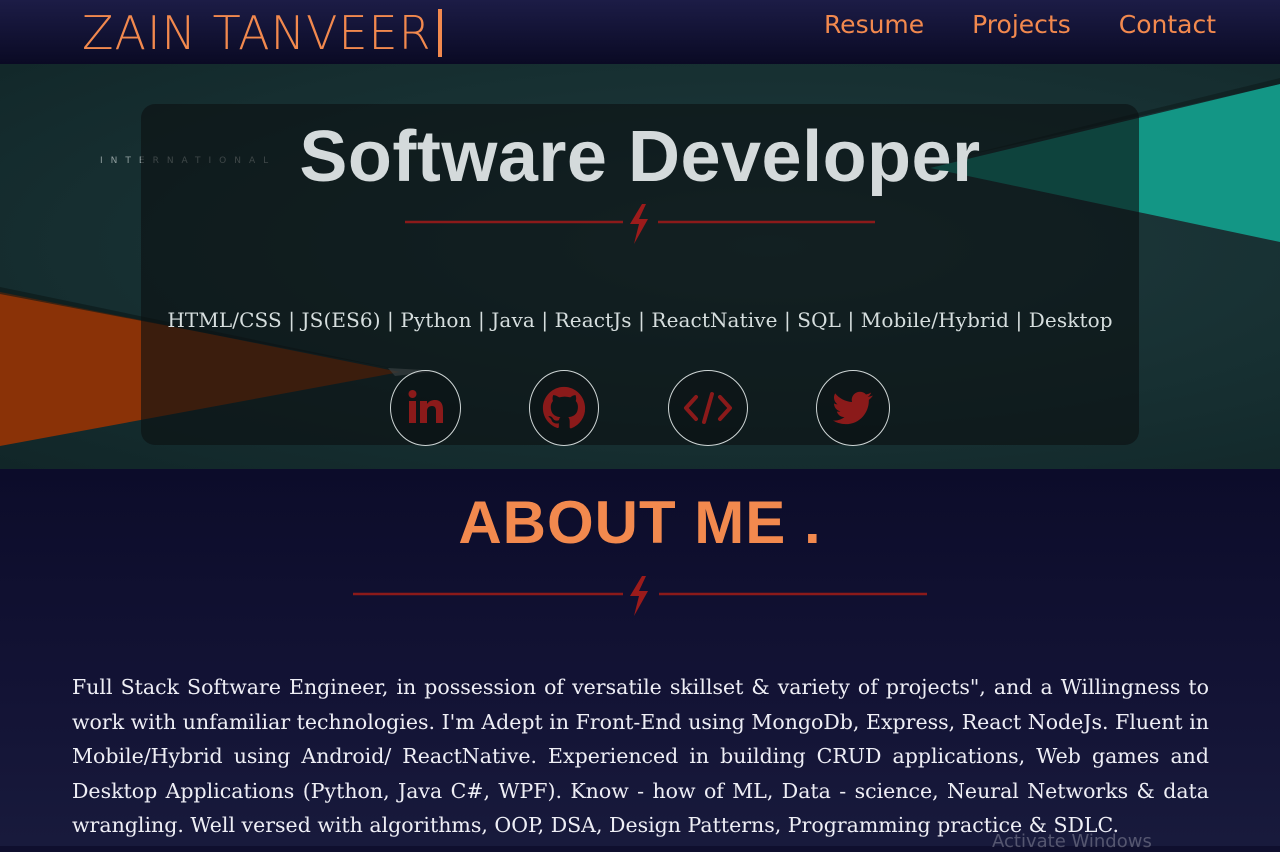 This screenshot has height=852, width=1280. I want to click on twitter-button, so click(853, 408).